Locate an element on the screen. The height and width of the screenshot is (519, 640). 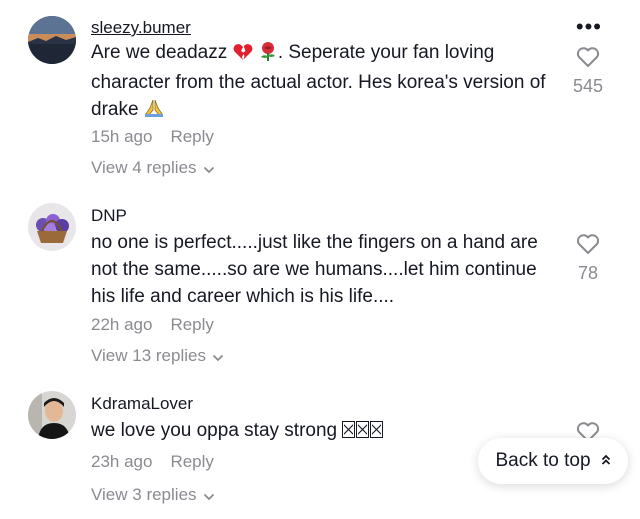
comment-text-part: Are we deadazz is located at coordinates (159, 52).